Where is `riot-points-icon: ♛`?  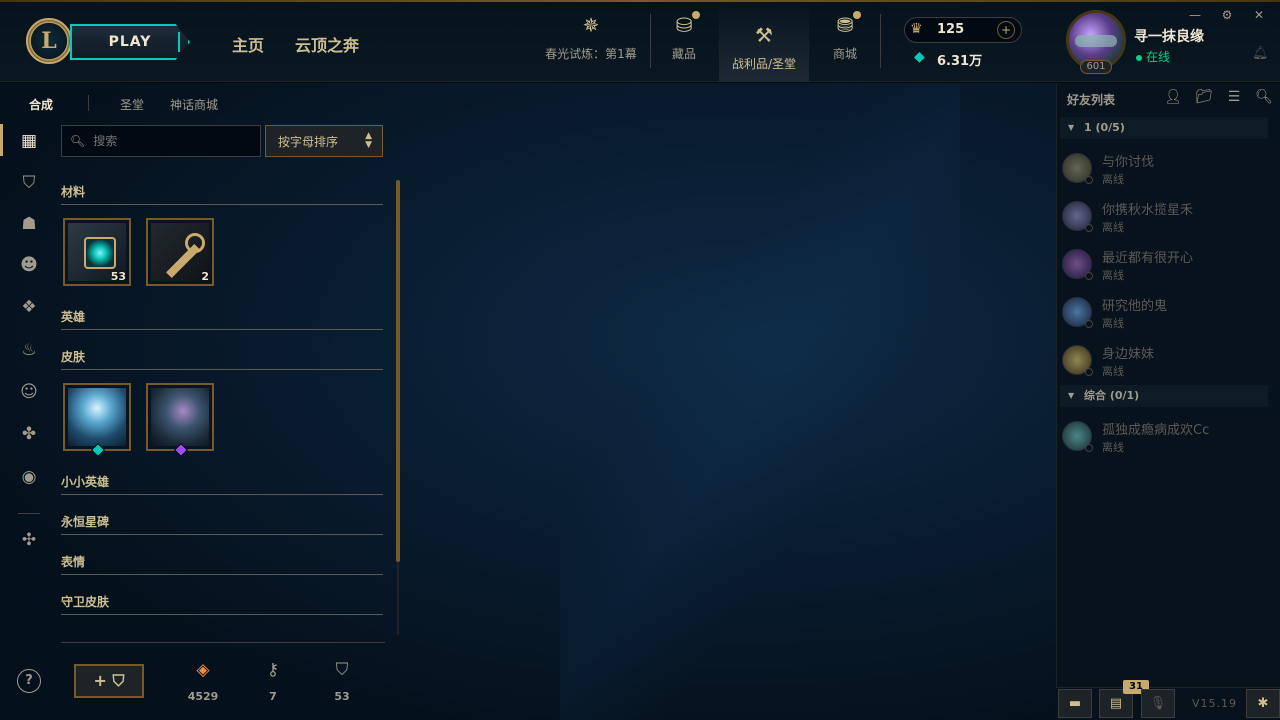 riot-points-icon: ♛ is located at coordinates (916, 29).